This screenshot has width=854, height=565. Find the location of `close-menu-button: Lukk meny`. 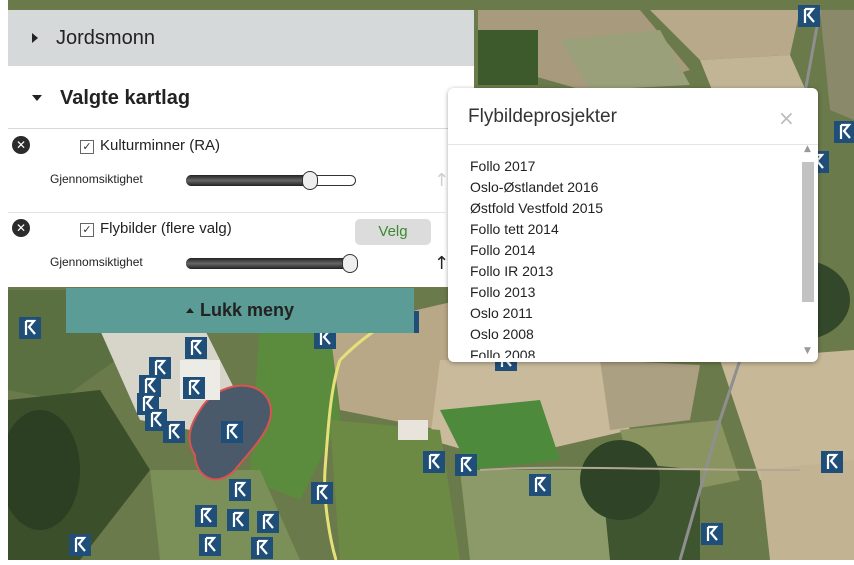

close-menu-button: Lukk meny is located at coordinates (240, 310).